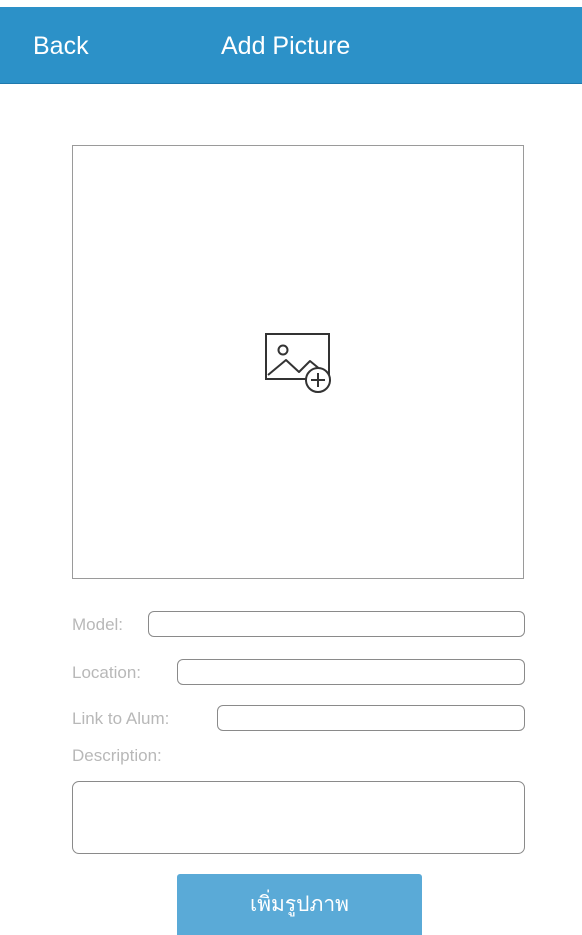 The image size is (582, 935). Describe the element at coordinates (98, 624) in the screenshot. I see `model-label: Model:` at that location.